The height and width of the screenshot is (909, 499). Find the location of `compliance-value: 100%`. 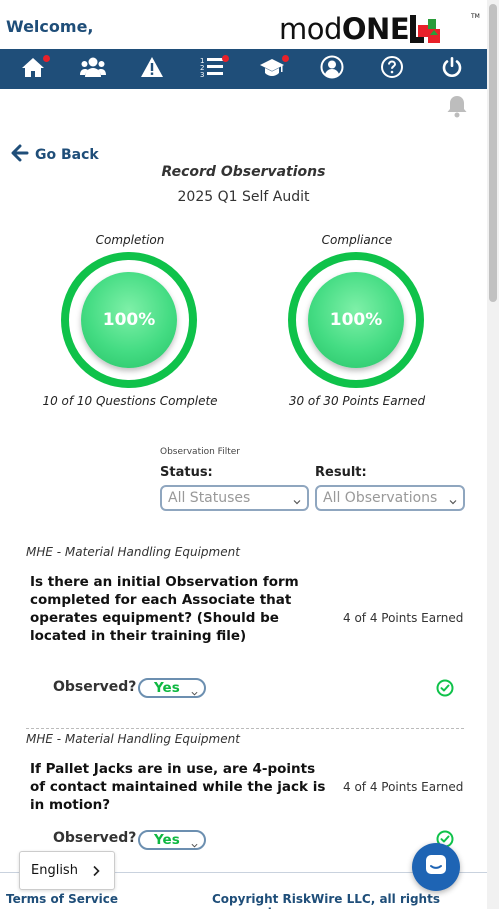

compliance-value: 100% is located at coordinates (356, 320).